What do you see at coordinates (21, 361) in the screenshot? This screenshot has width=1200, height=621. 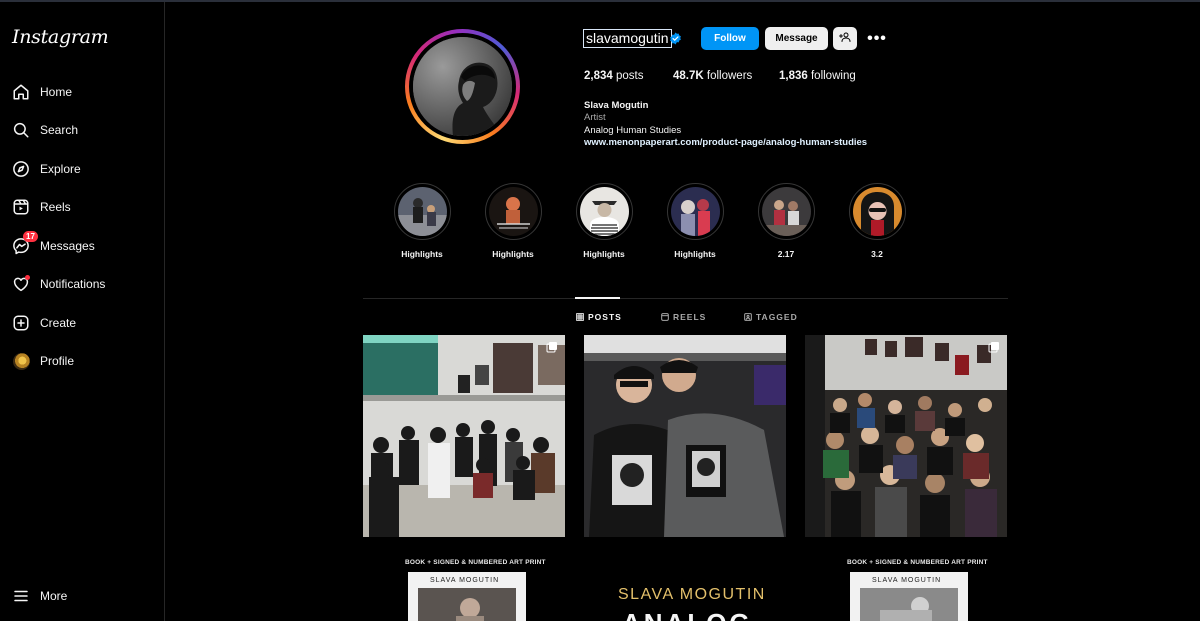 I see `avatar` at bounding box center [21, 361].